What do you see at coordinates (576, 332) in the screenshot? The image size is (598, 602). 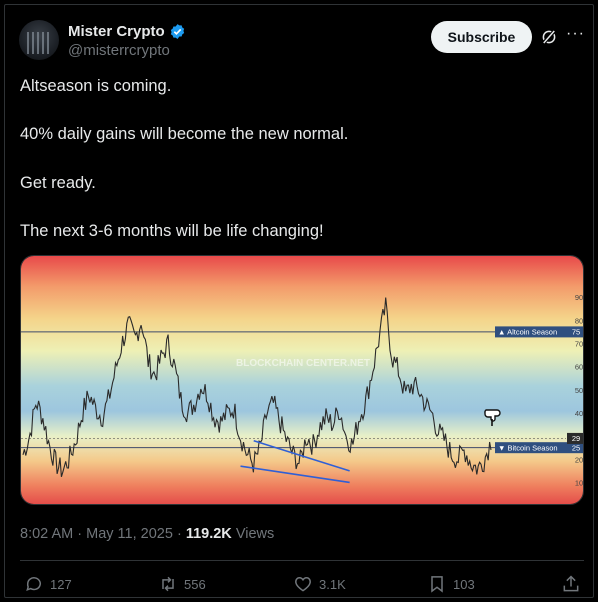 I see `svg-text: 75` at bounding box center [576, 332].